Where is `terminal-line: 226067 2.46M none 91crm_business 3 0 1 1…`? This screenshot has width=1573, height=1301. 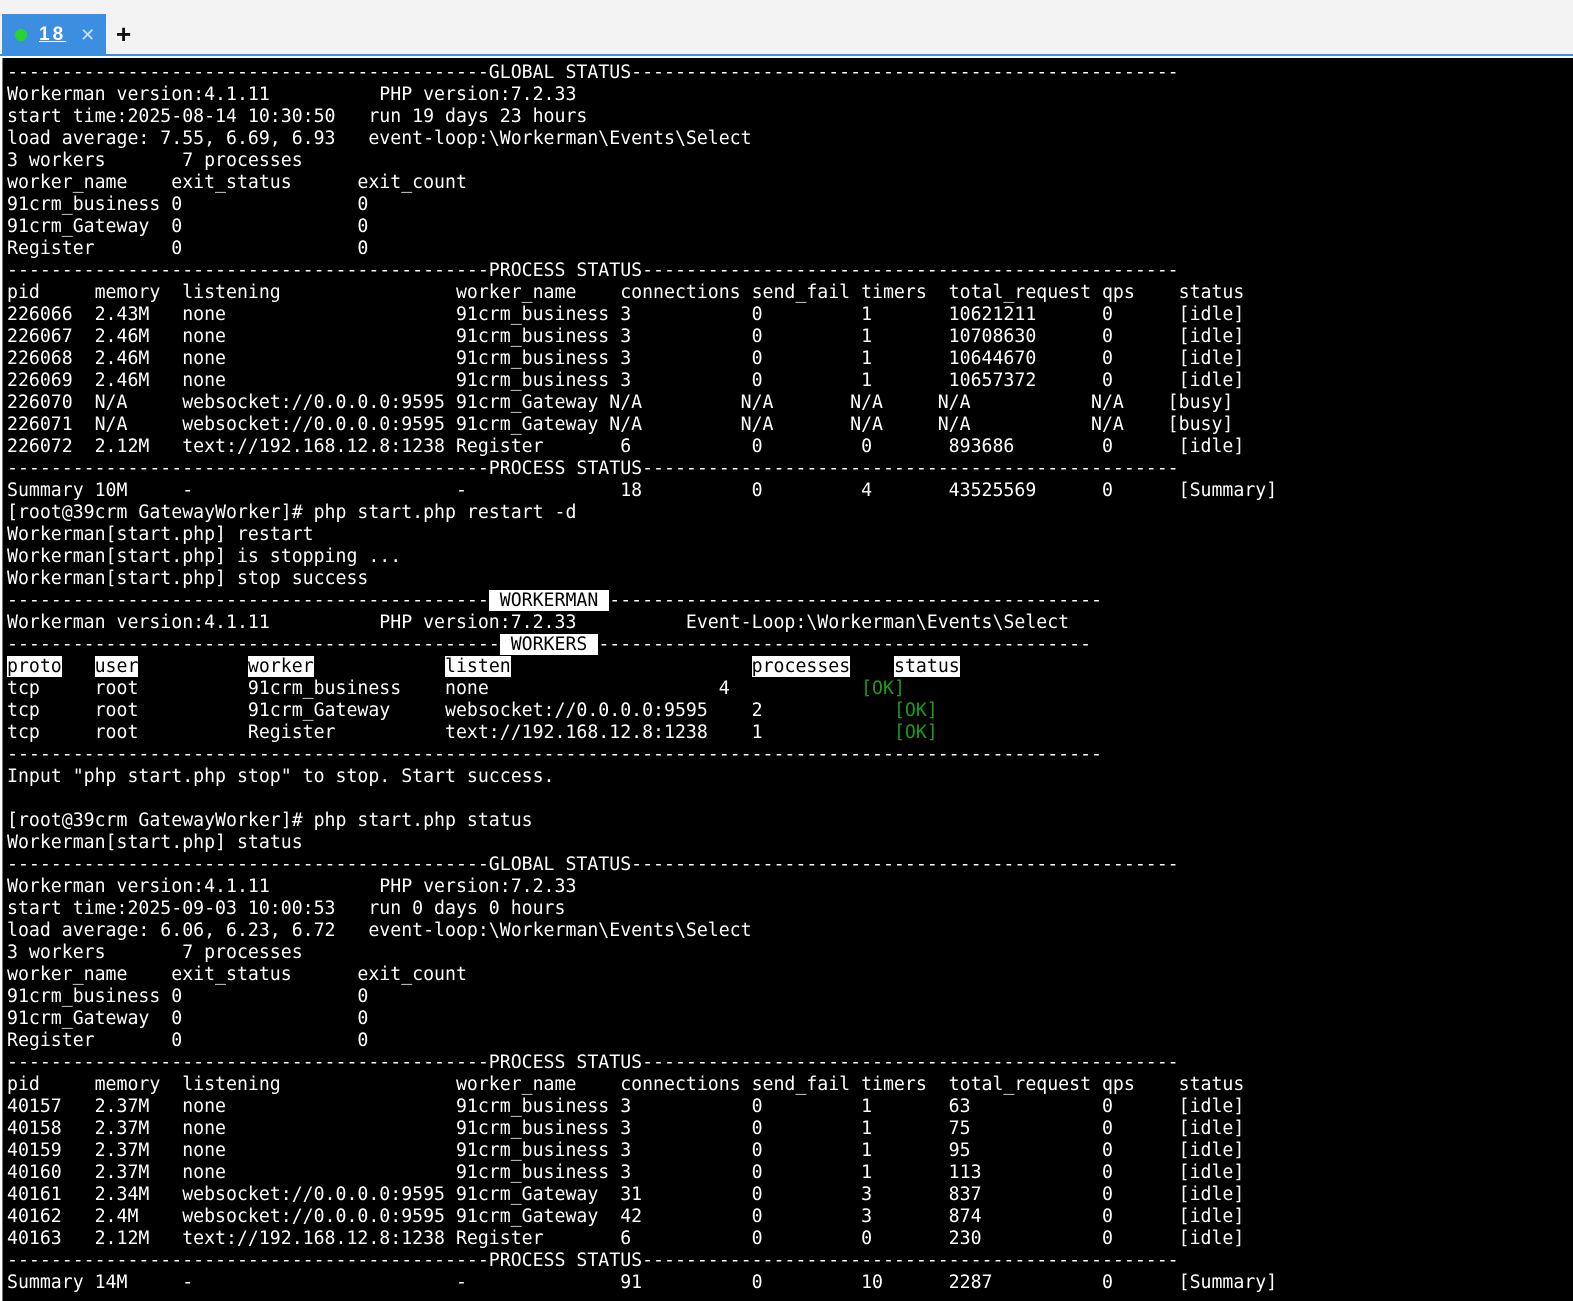
terminal-line: 226067 2.46M none 91crm_business 3 0 1 1… is located at coordinates (626, 336).